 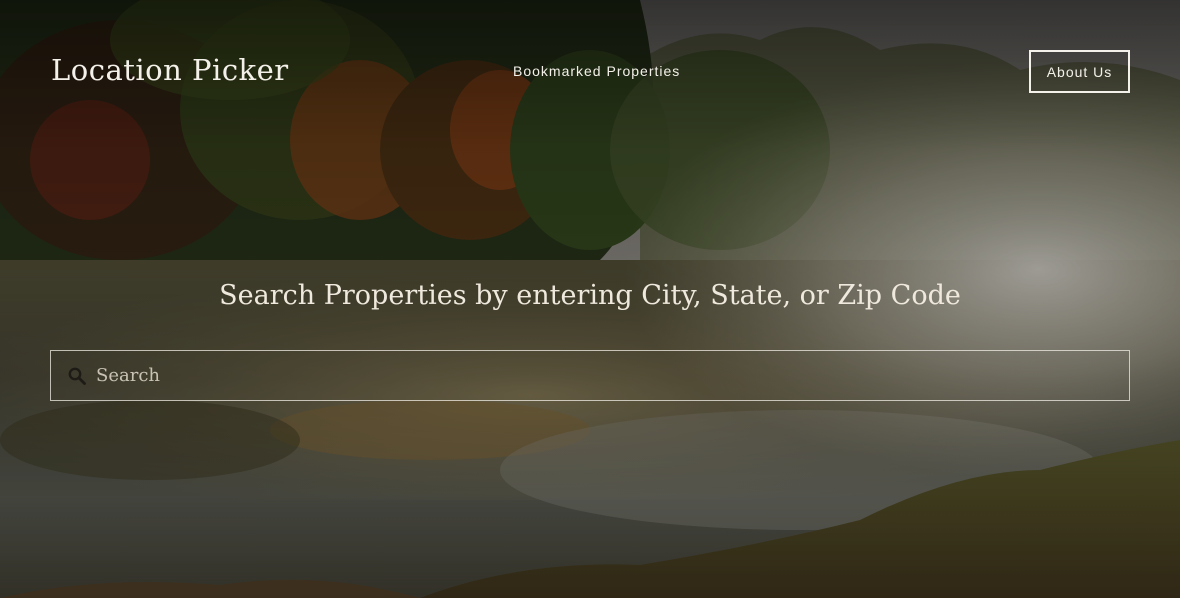 I want to click on about-us-button-label: About Us, so click(x=1079, y=71).